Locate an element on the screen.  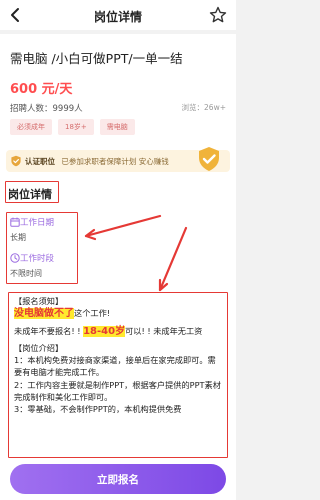
intro-line-3: 3：零基础，不会制作PPT的，本机构提供免费 is located at coordinates (98, 409).